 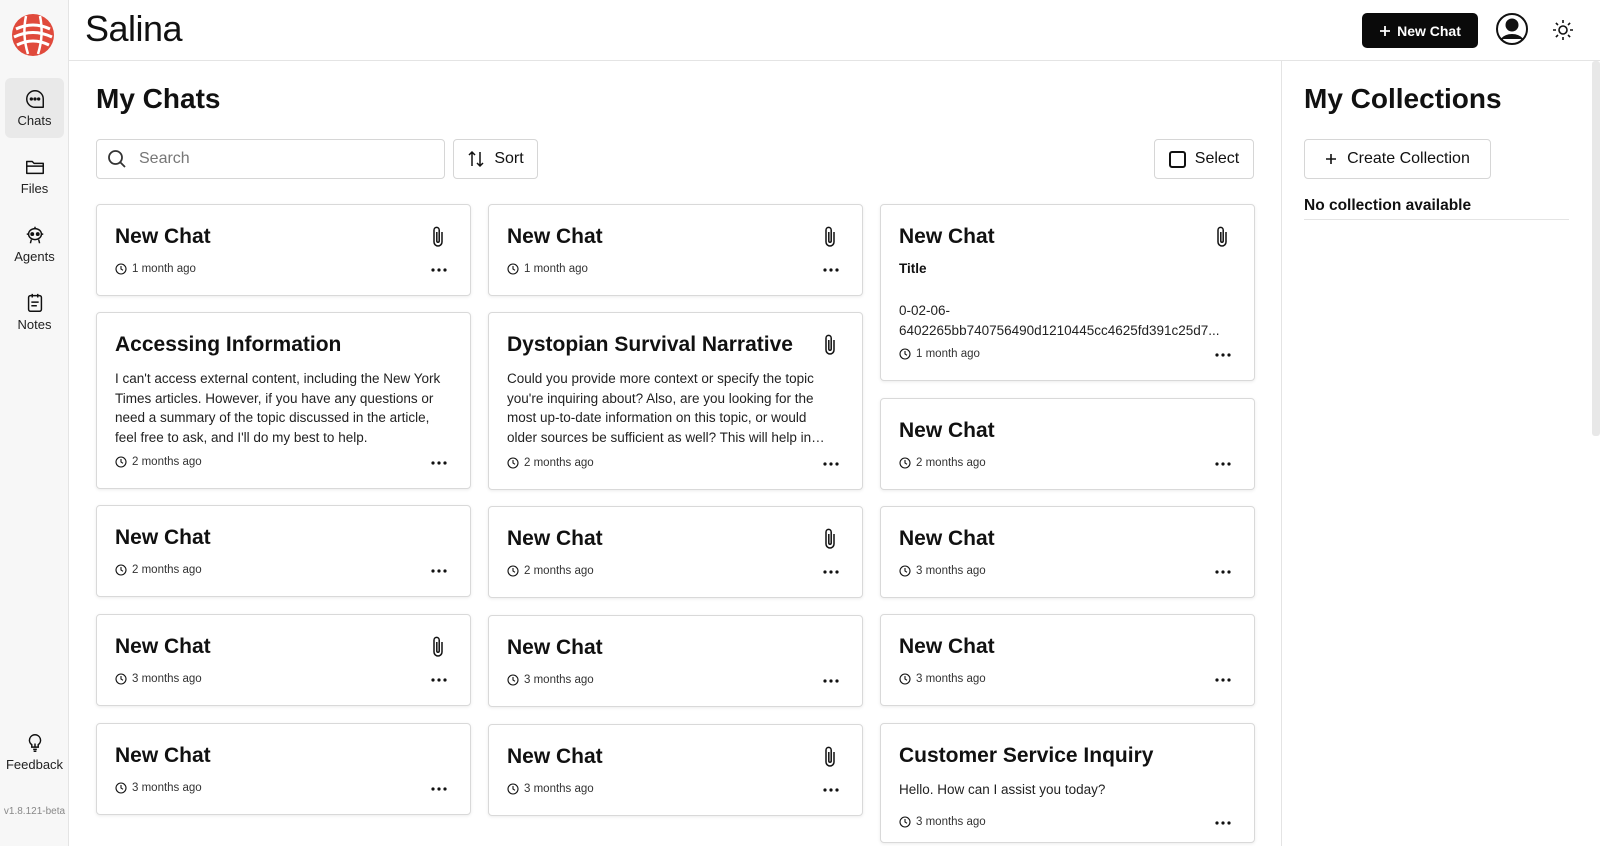 What do you see at coordinates (34, 256) in the screenshot?
I see `sidebar-item-label: Agents` at bounding box center [34, 256].